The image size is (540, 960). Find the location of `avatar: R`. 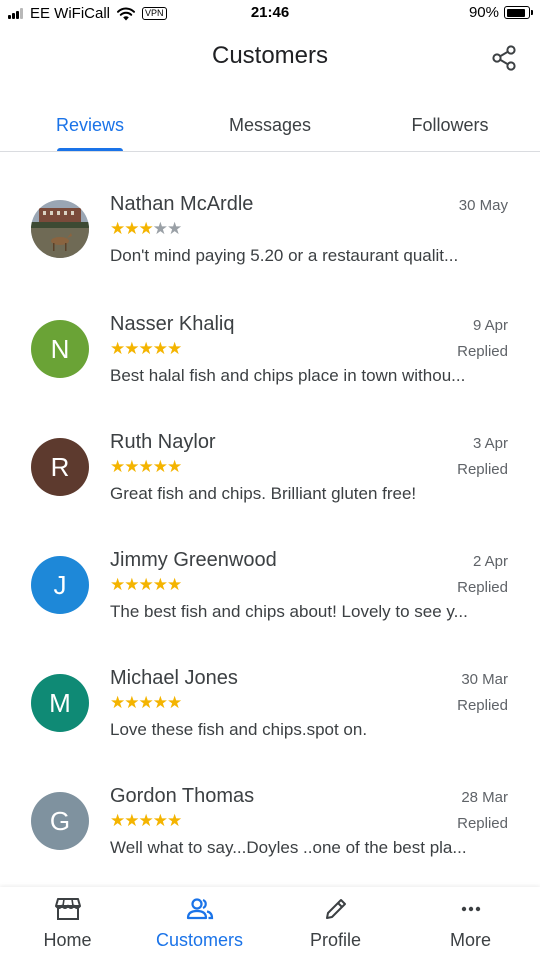

avatar: R is located at coordinates (60, 467).